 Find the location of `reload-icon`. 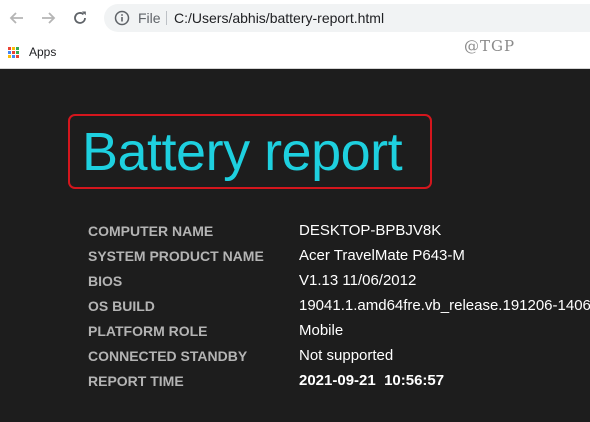

reload-icon is located at coordinates (80, 17).